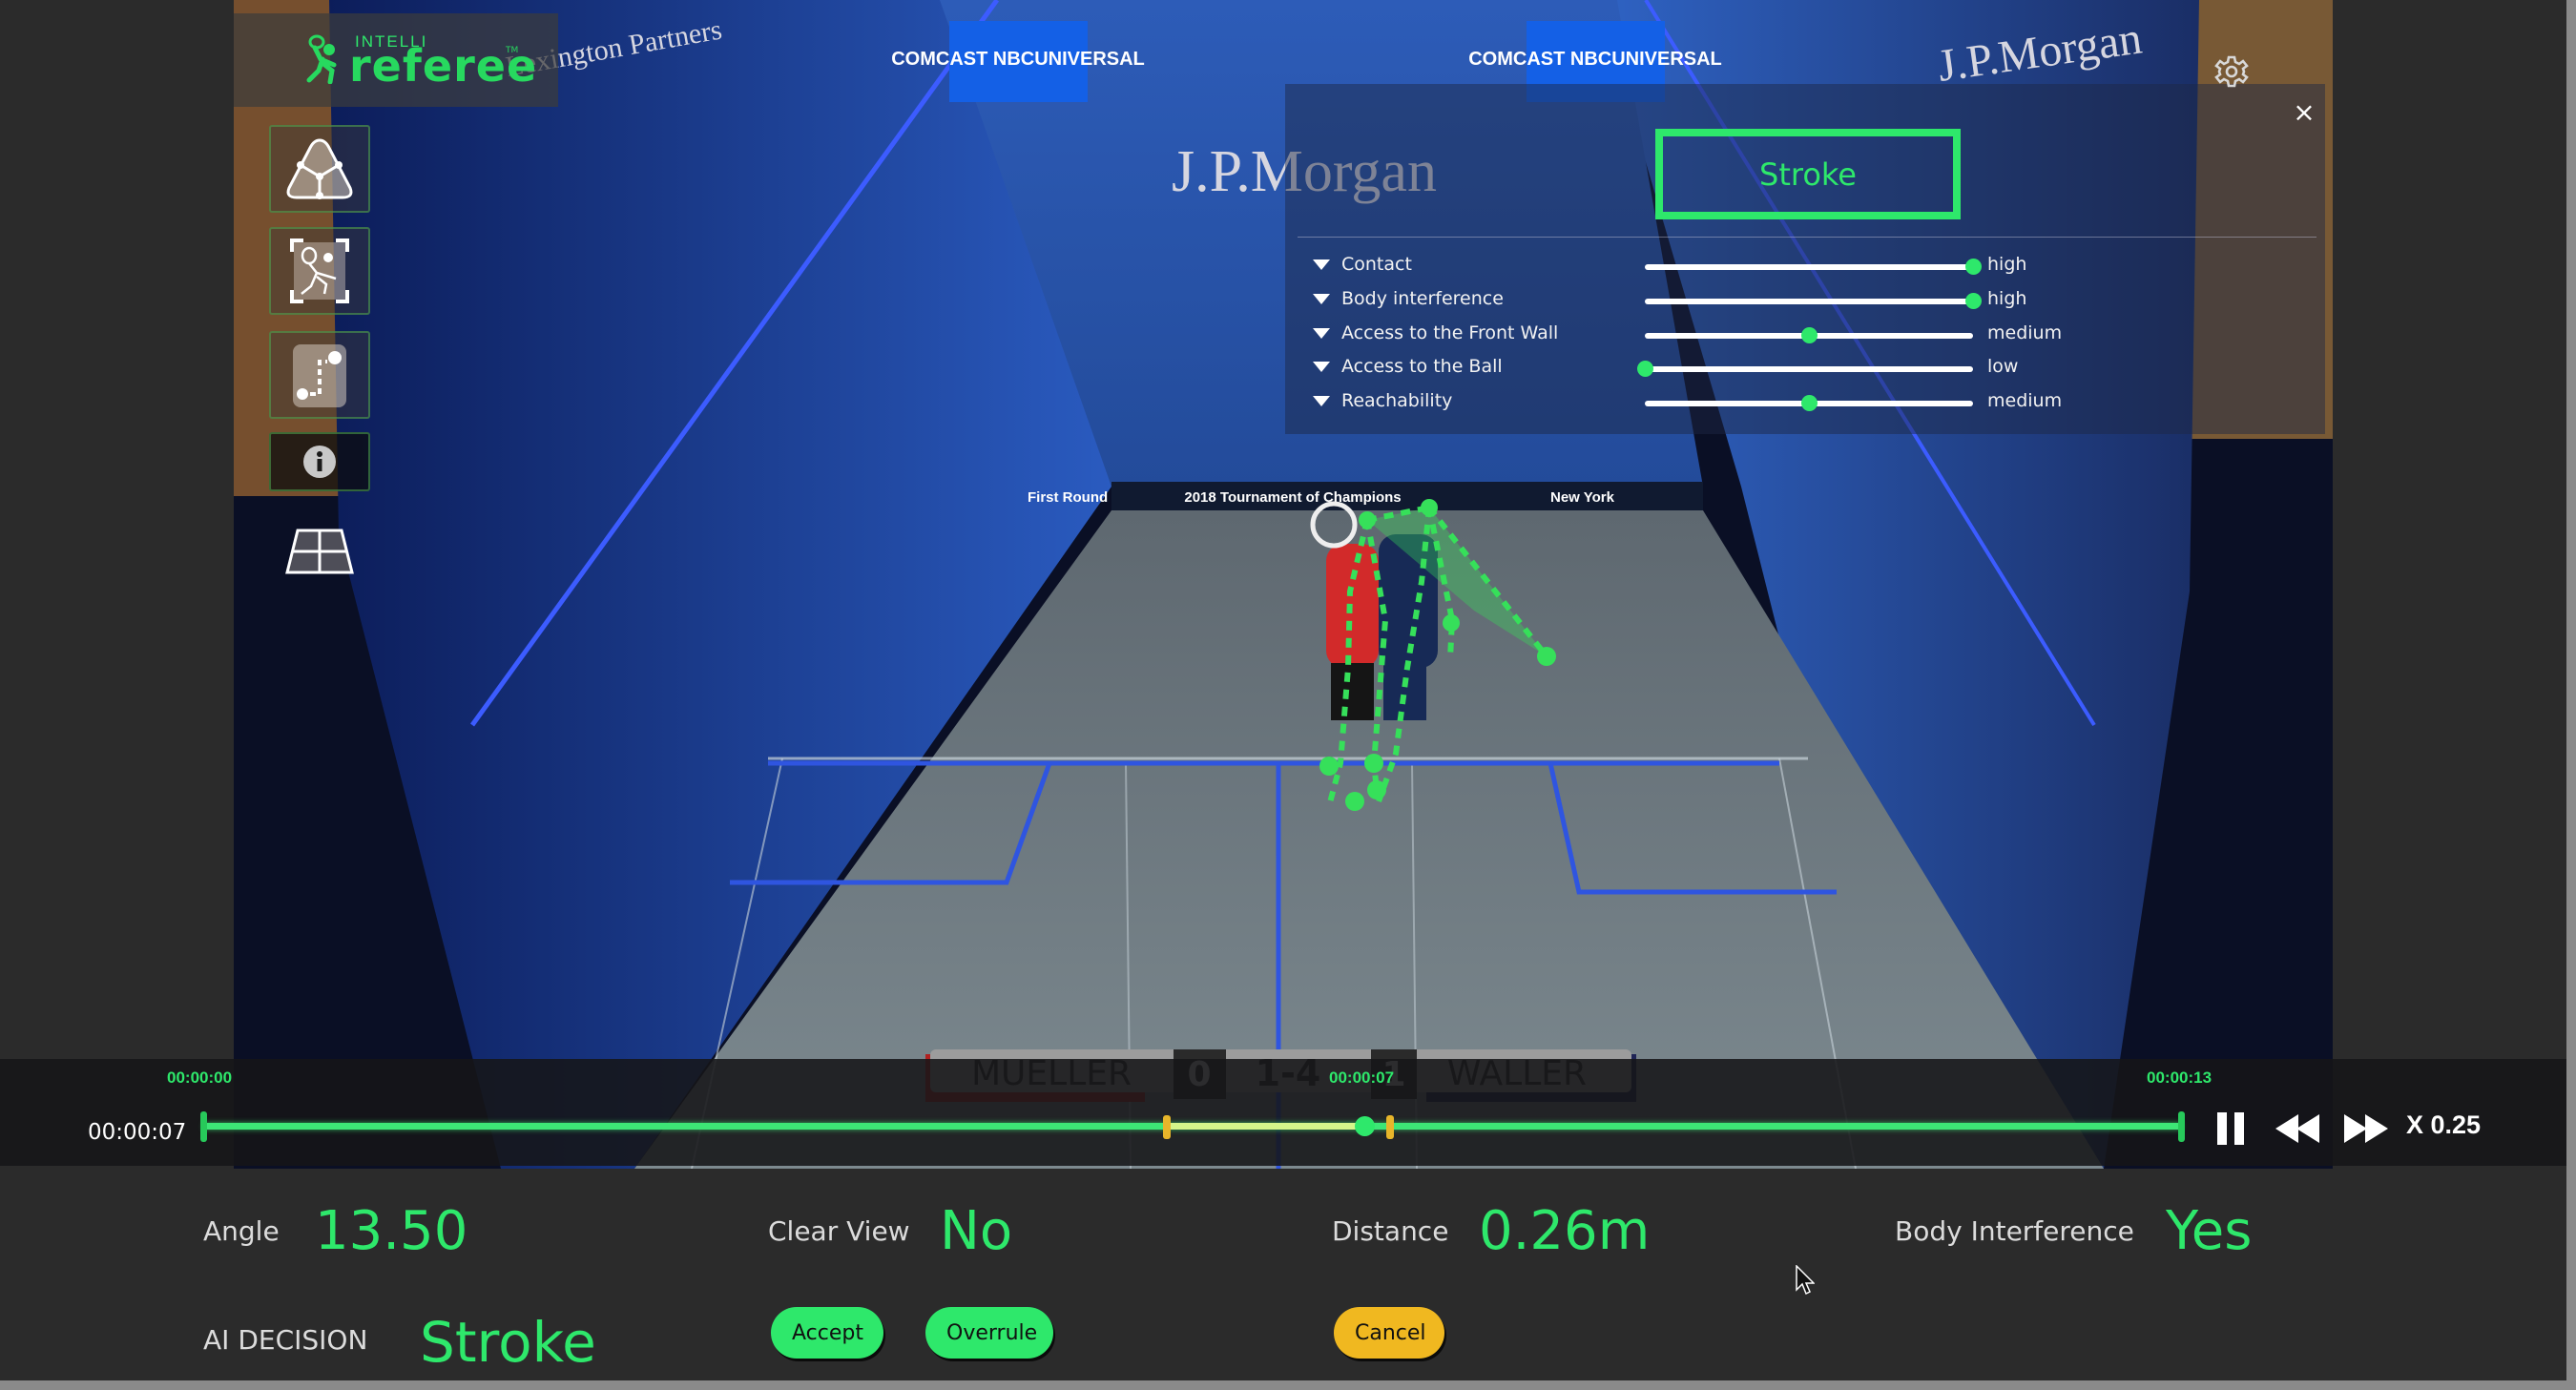 This screenshot has width=2576, height=1390. What do you see at coordinates (1376, 264) in the screenshot?
I see `criterion-label: Contact` at bounding box center [1376, 264].